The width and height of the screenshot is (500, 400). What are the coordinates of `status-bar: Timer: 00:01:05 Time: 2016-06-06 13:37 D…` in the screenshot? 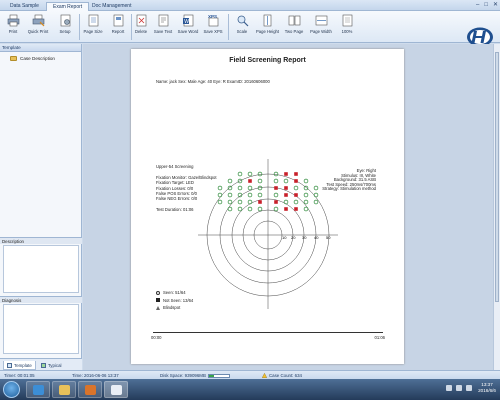 It's located at (250, 374).